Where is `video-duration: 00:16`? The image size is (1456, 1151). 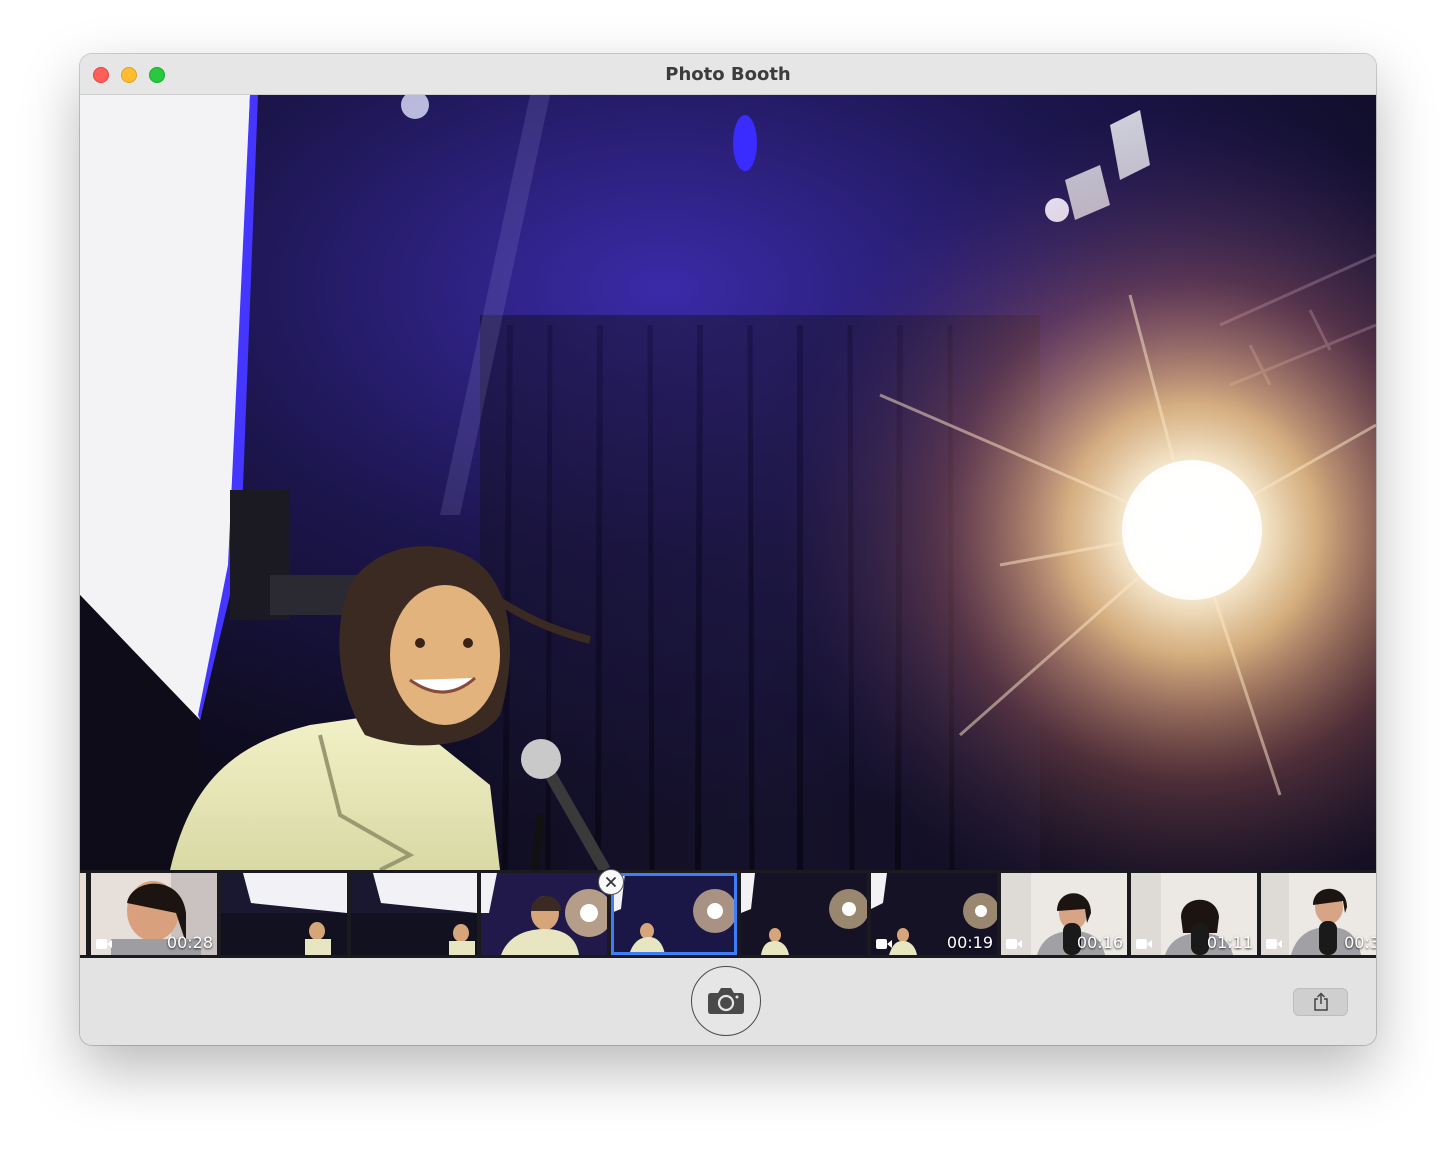
video-duration: 00:16 is located at coordinates (1099, 942).